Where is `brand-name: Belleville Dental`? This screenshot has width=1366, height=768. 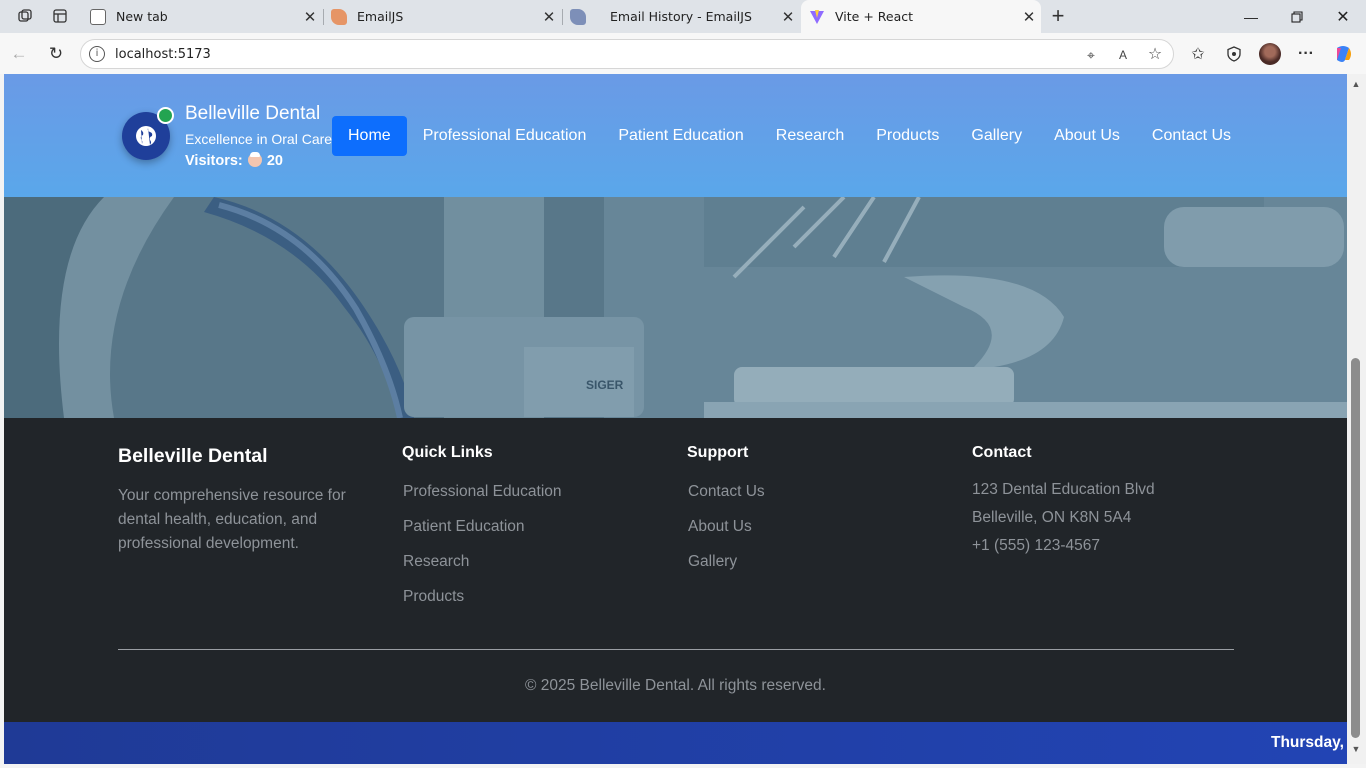 brand-name: Belleville Dental is located at coordinates (252, 114).